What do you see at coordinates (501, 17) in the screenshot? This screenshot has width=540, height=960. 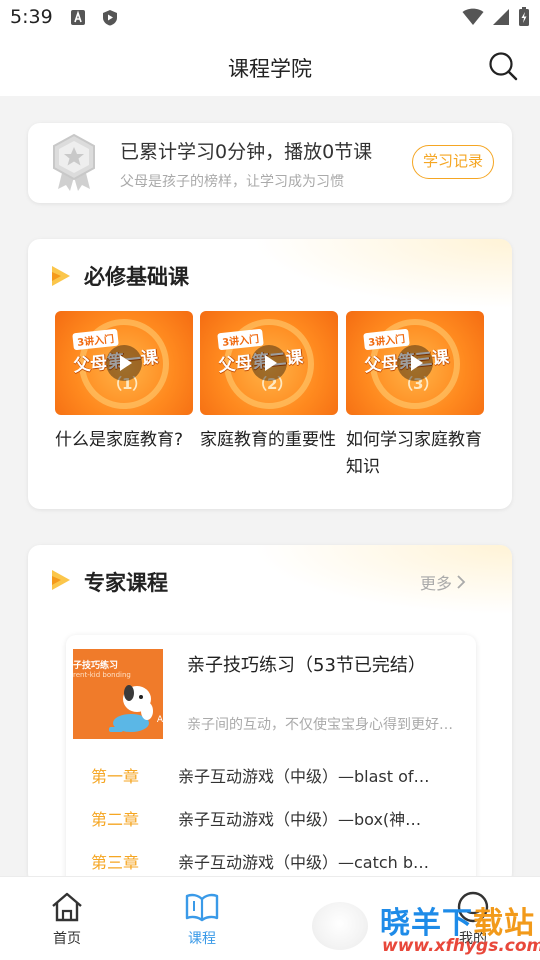 I see `signal-icon` at bounding box center [501, 17].